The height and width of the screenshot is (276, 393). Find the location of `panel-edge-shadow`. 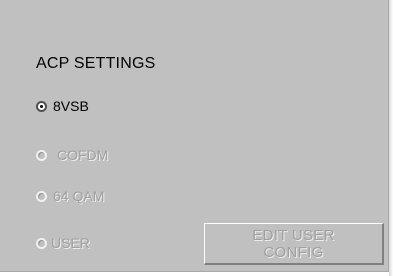

panel-edge-shadow is located at coordinates (391, 138).